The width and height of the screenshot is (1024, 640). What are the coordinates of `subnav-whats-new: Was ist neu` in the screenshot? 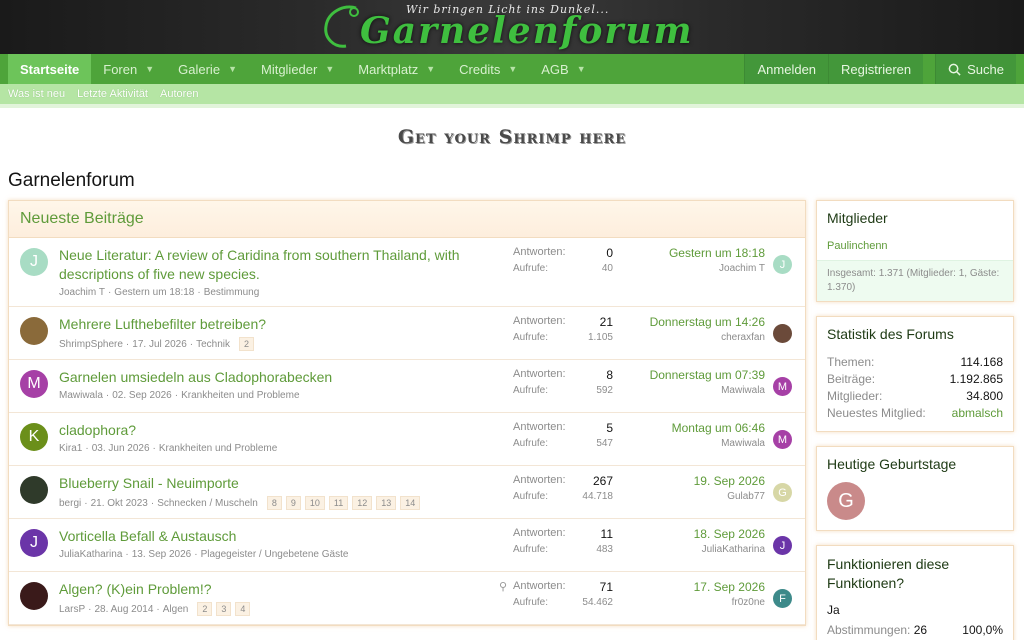 It's located at (36, 94).